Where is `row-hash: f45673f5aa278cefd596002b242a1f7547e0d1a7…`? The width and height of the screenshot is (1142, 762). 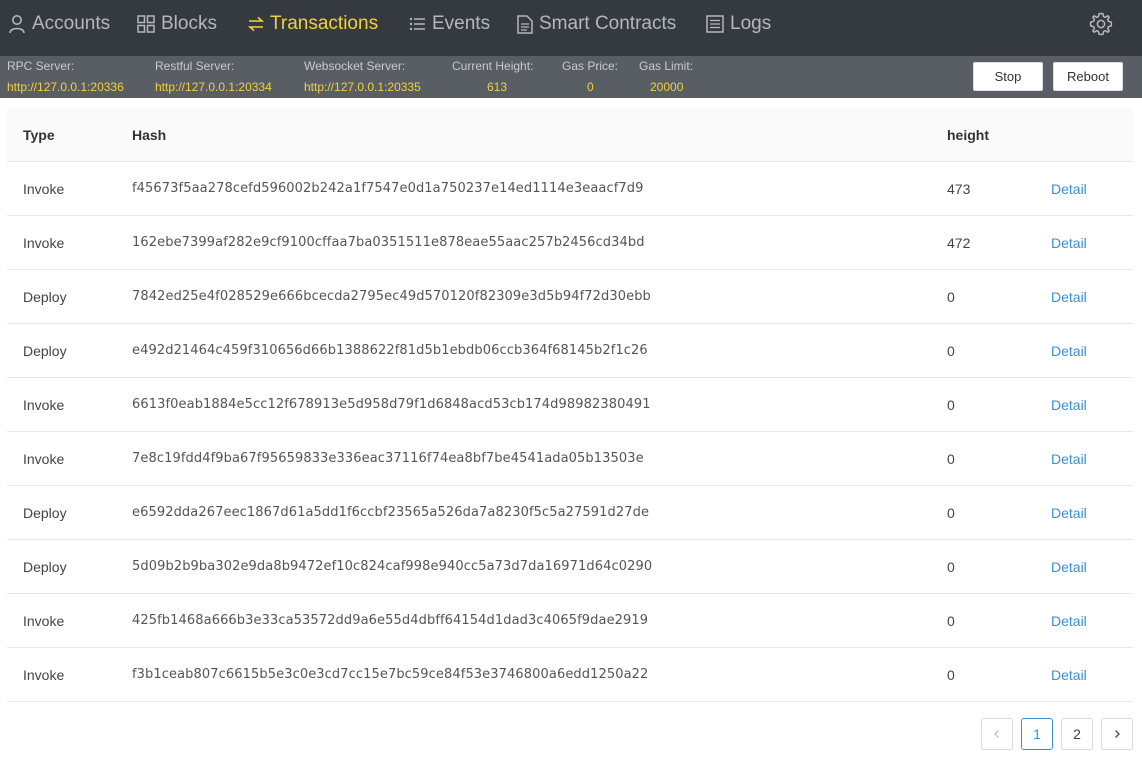 row-hash: f45673f5aa278cefd596002b242a1f7547e0d1a7… is located at coordinates (388, 188).